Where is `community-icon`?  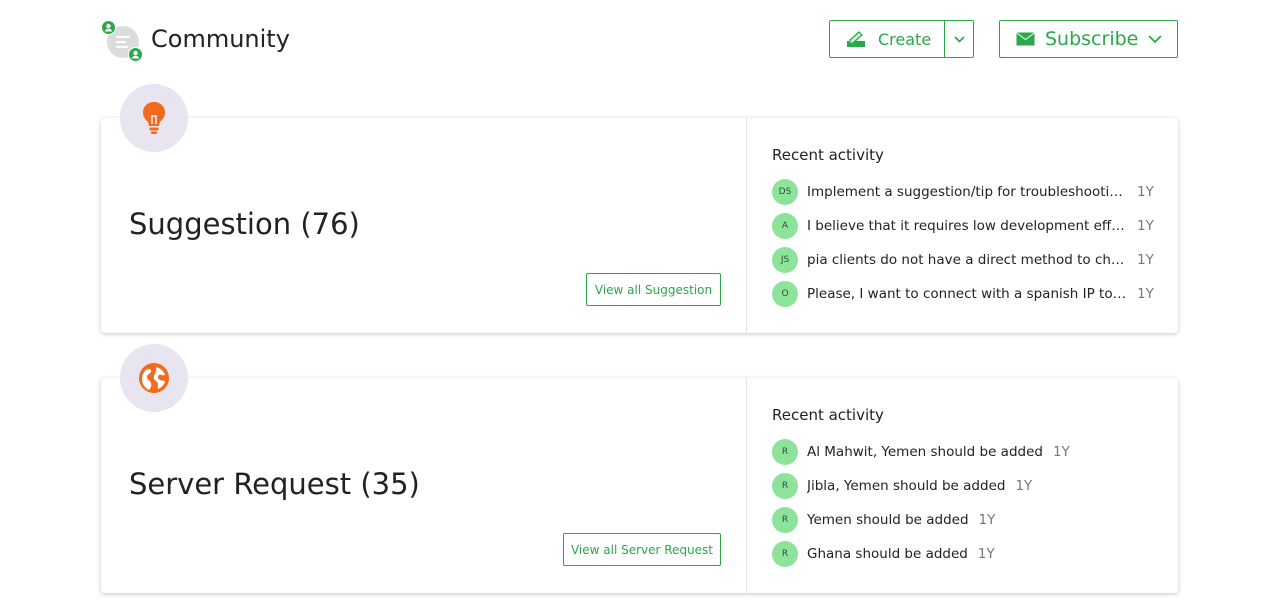
community-icon is located at coordinates (122, 41).